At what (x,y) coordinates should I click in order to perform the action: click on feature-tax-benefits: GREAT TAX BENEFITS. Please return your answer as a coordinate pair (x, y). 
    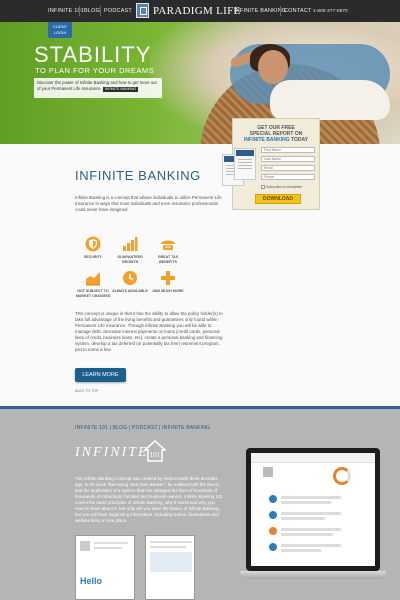
    Looking at the image, I should click on (168, 250).